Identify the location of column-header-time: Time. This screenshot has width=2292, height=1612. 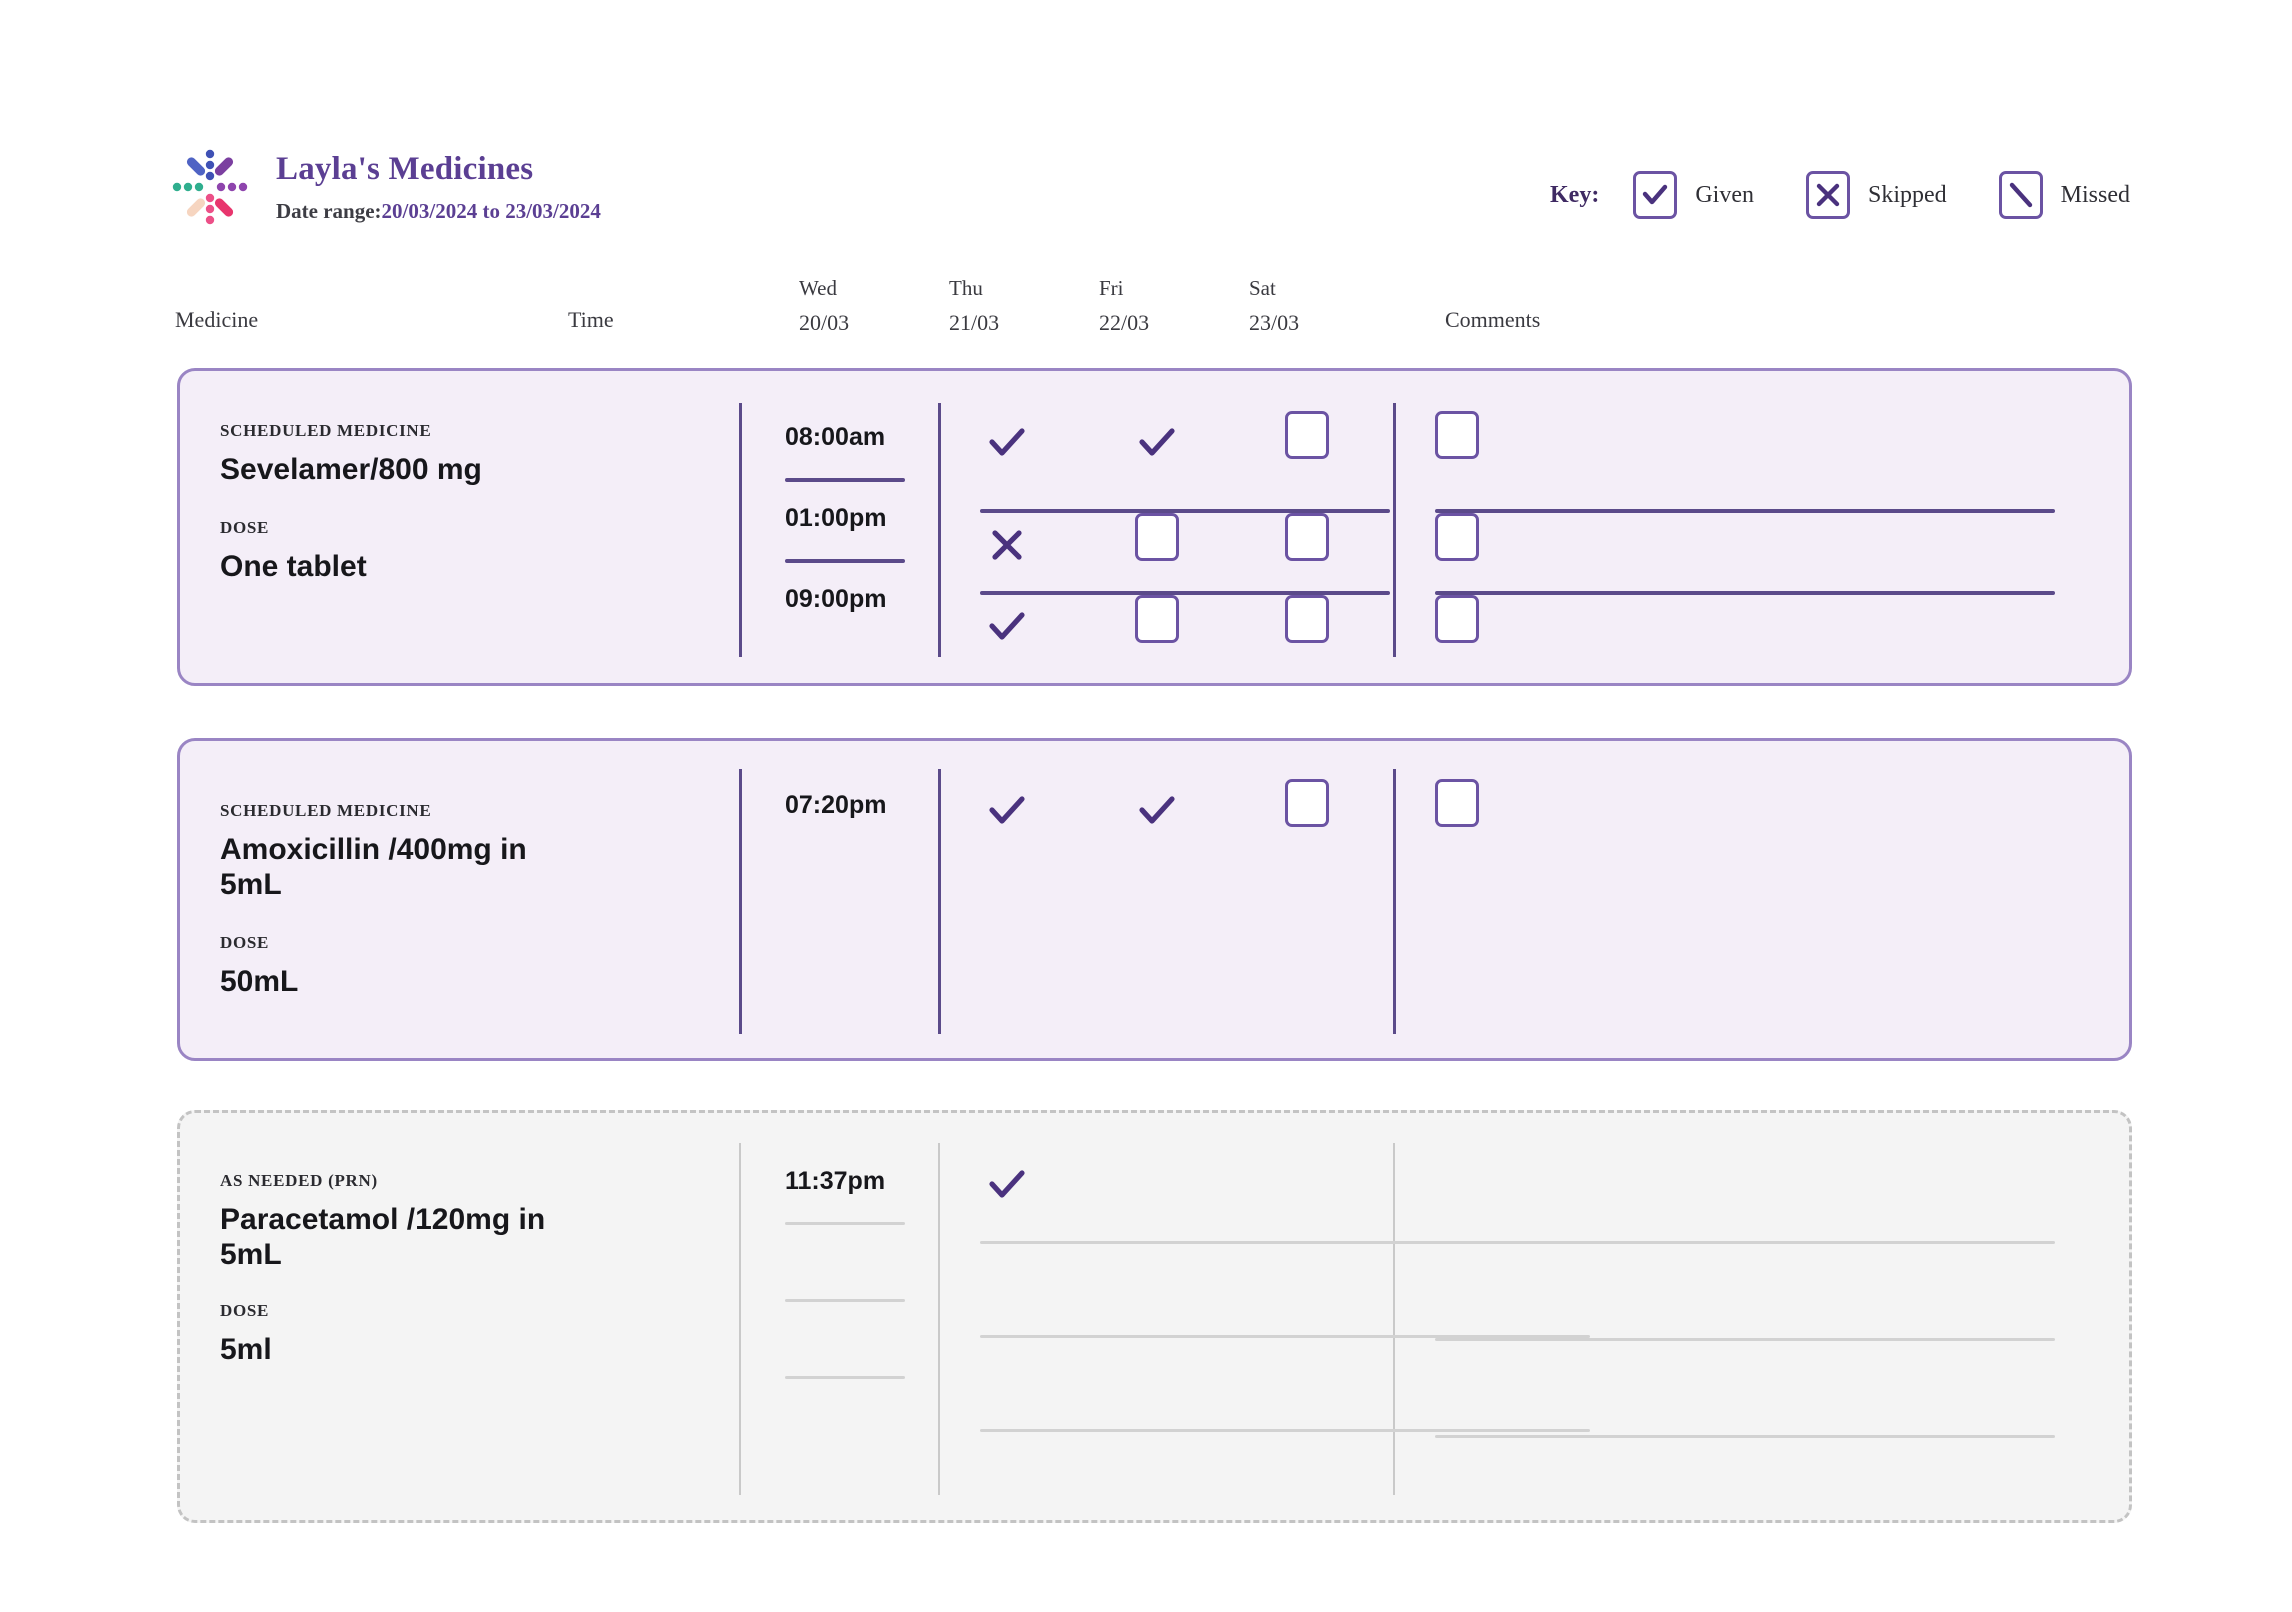
(591, 319).